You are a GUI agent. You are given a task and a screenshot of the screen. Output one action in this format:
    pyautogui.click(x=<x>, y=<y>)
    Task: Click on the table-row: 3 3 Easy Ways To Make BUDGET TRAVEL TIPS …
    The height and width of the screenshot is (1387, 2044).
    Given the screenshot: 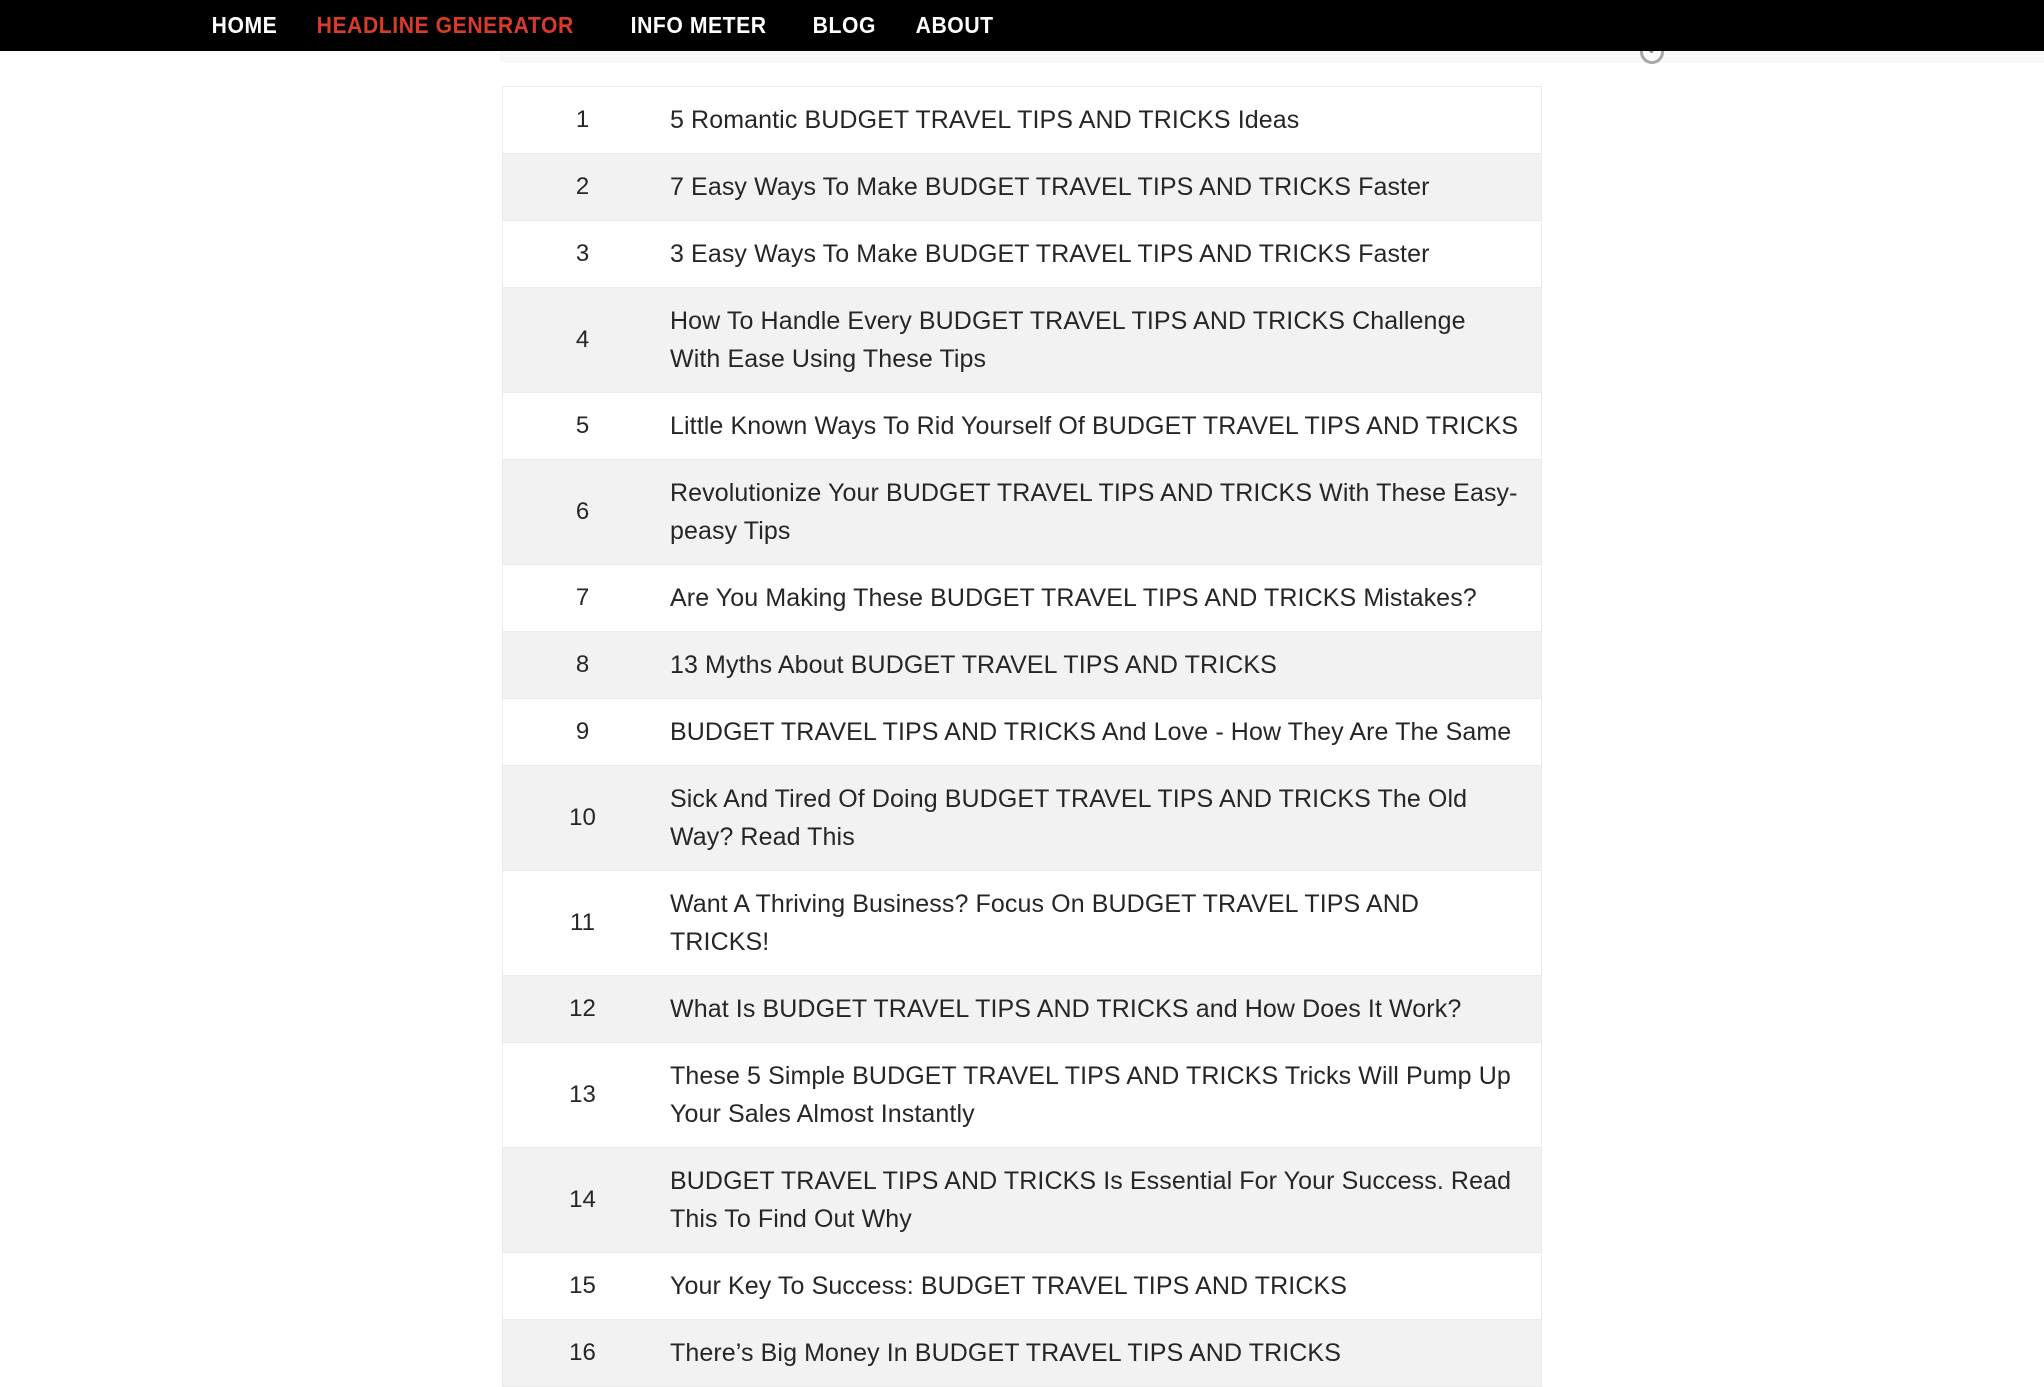 What is the action you would take?
    pyautogui.click(x=1022, y=254)
    